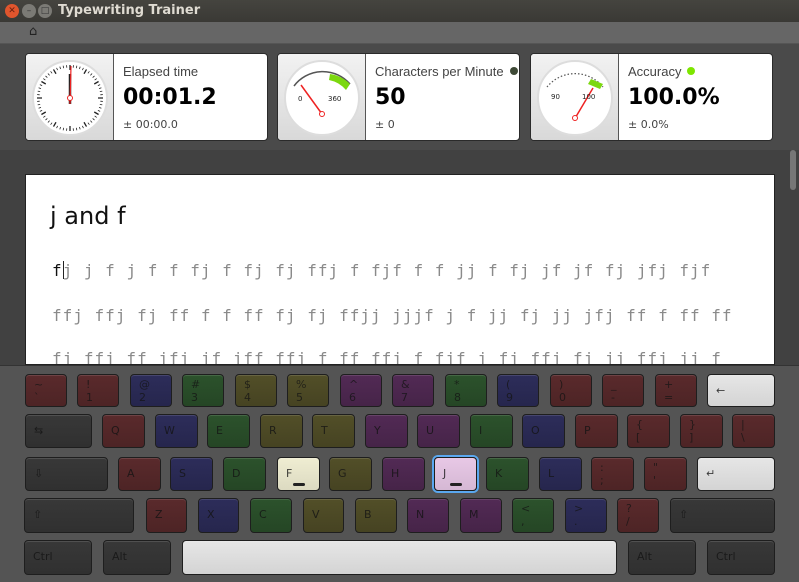 This screenshot has height=582, width=799. I want to click on key-left-ctrl: Ctrl, so click(58, 557).